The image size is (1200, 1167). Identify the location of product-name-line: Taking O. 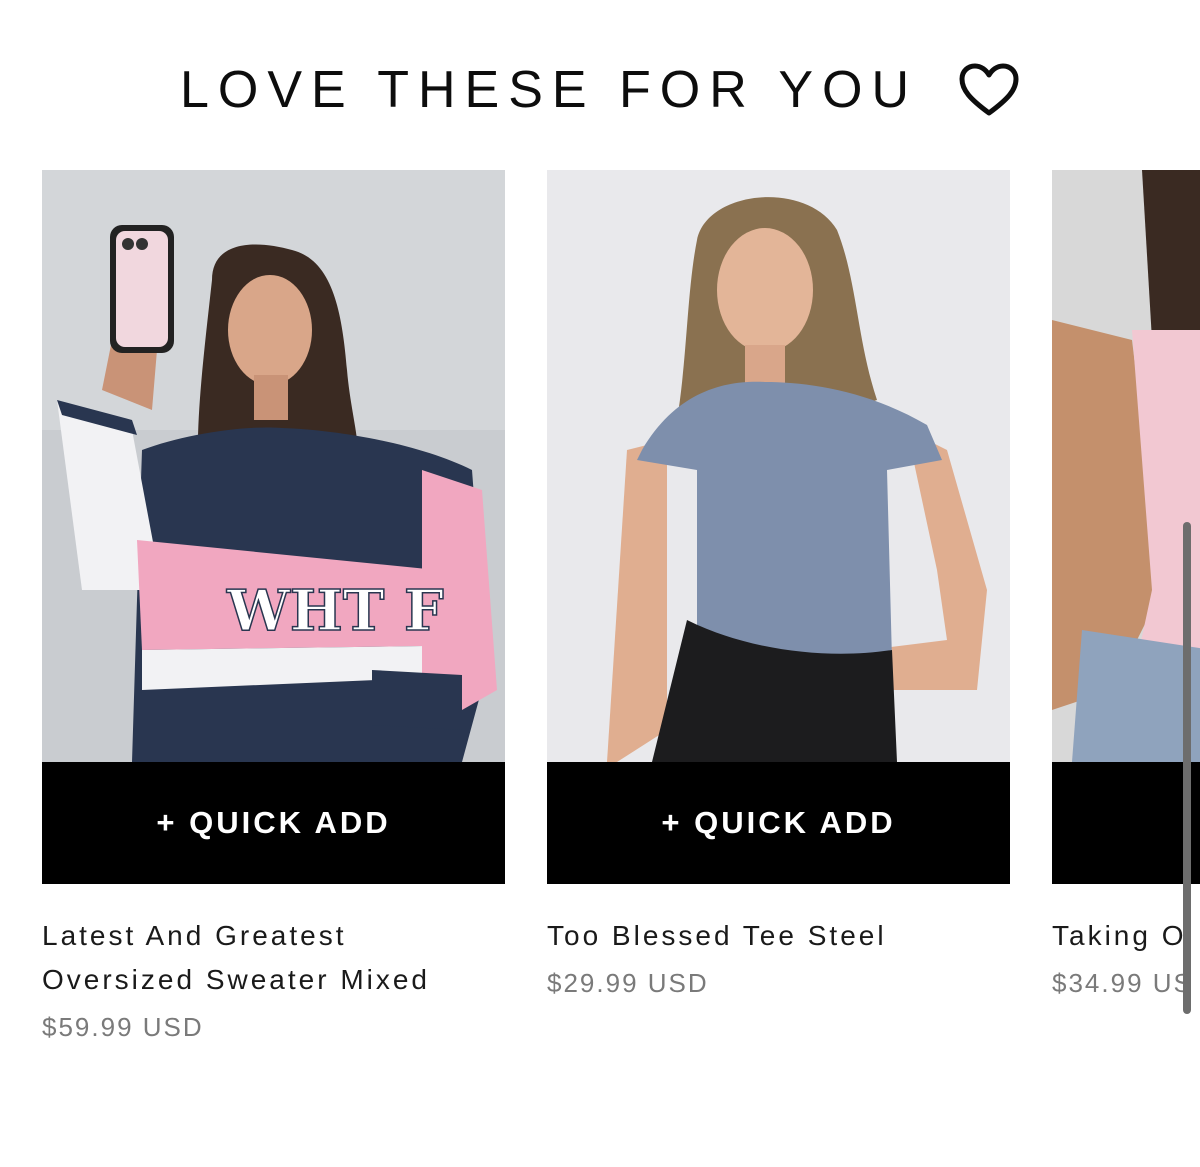
(1126, 936).